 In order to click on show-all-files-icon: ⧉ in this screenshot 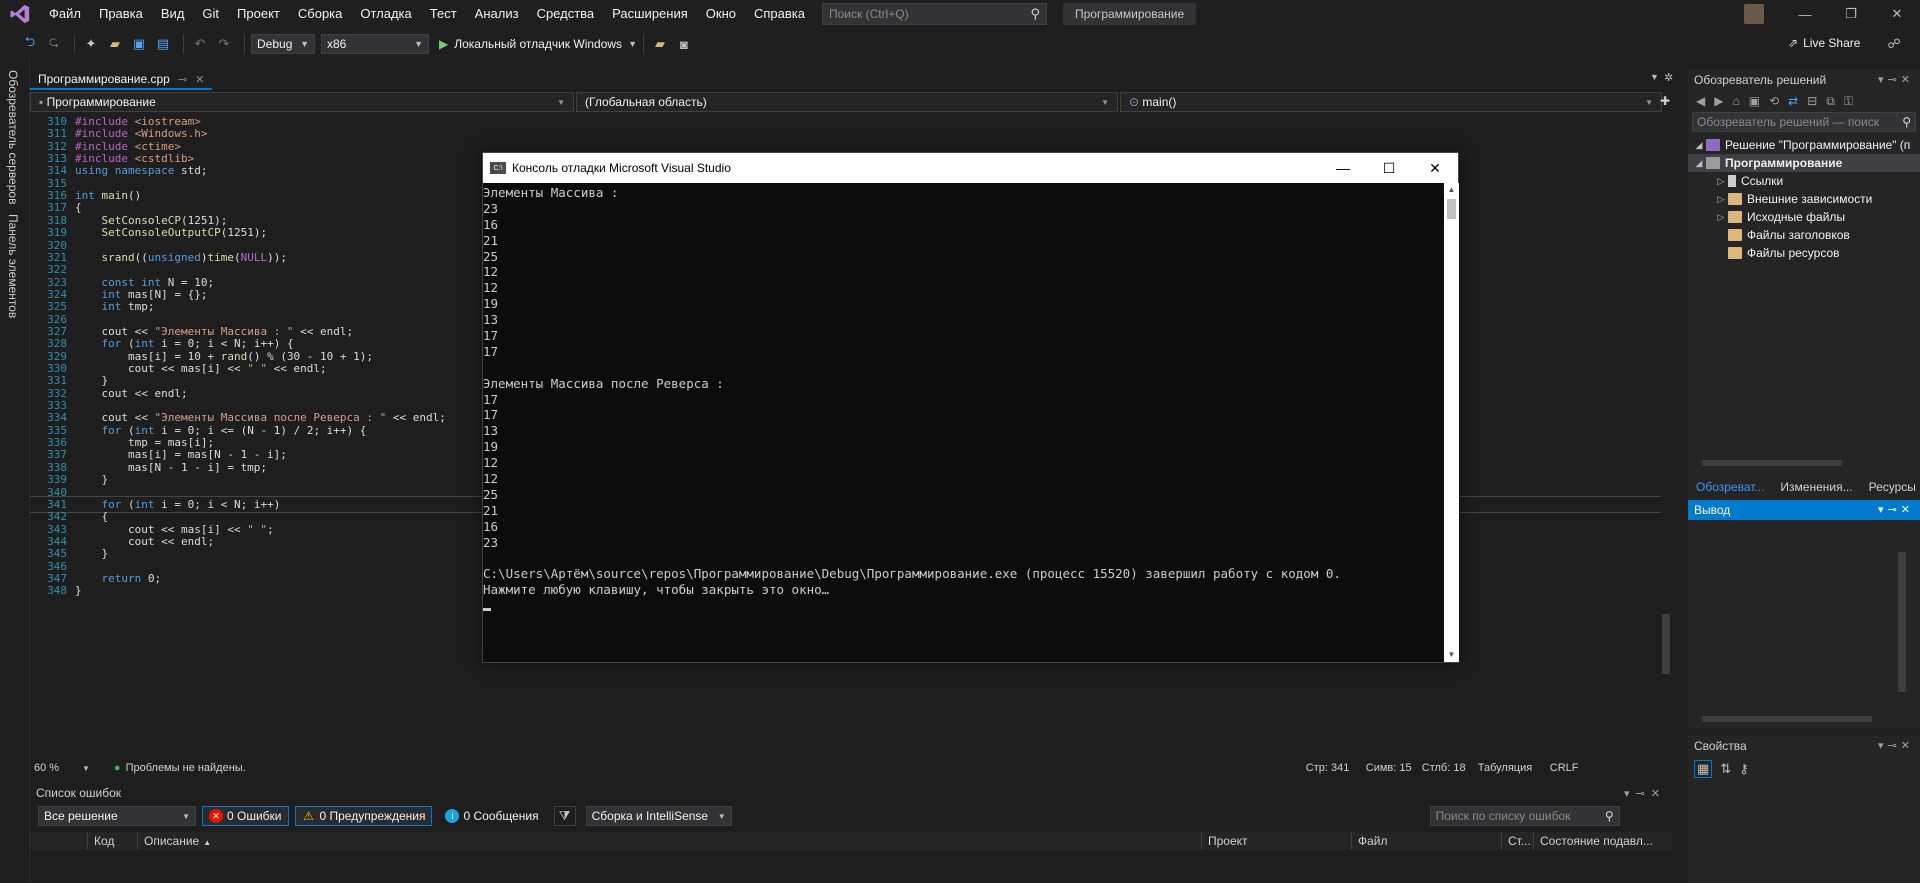, I will do `click(1830, 101)`.